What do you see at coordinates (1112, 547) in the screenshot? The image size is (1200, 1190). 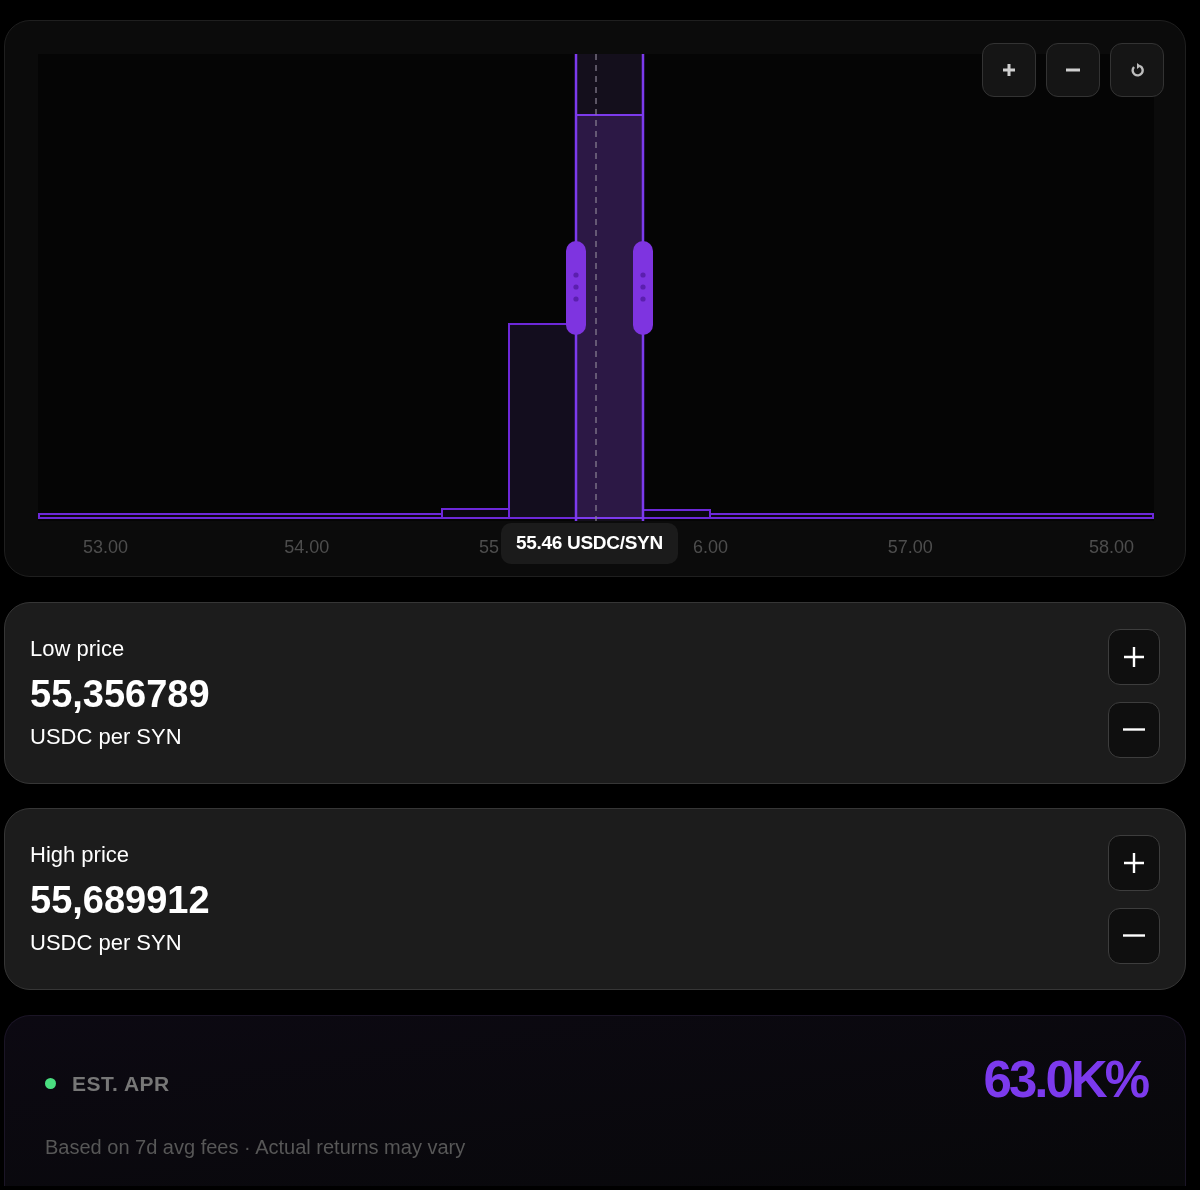 I see `axis-tick-label: 58.00` at bounding box center [1112, 547].